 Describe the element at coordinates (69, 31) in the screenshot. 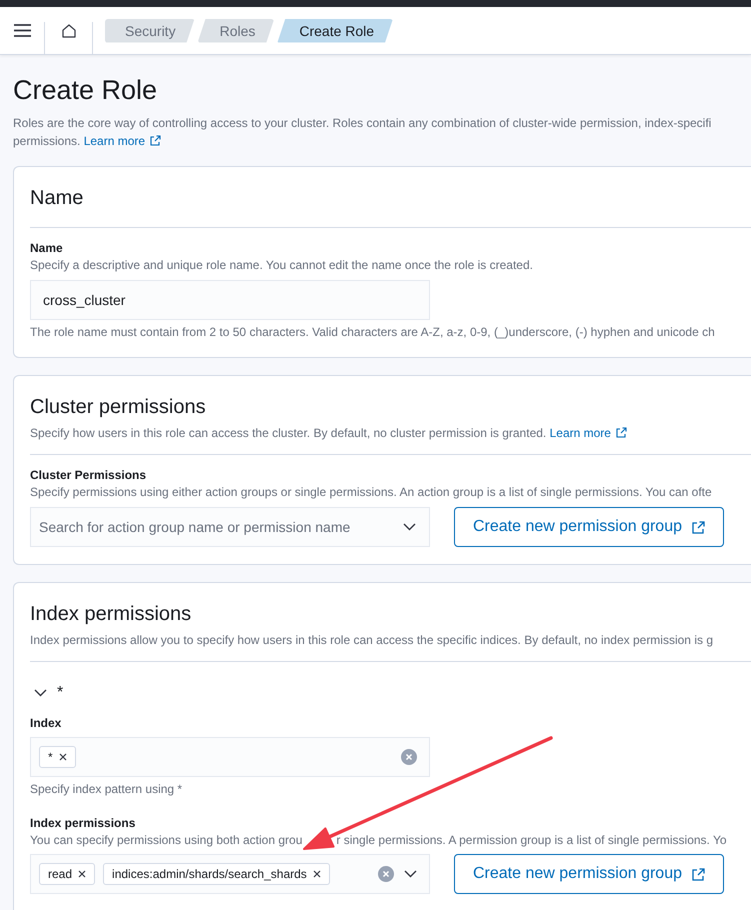

I see `home-icon` at that location.